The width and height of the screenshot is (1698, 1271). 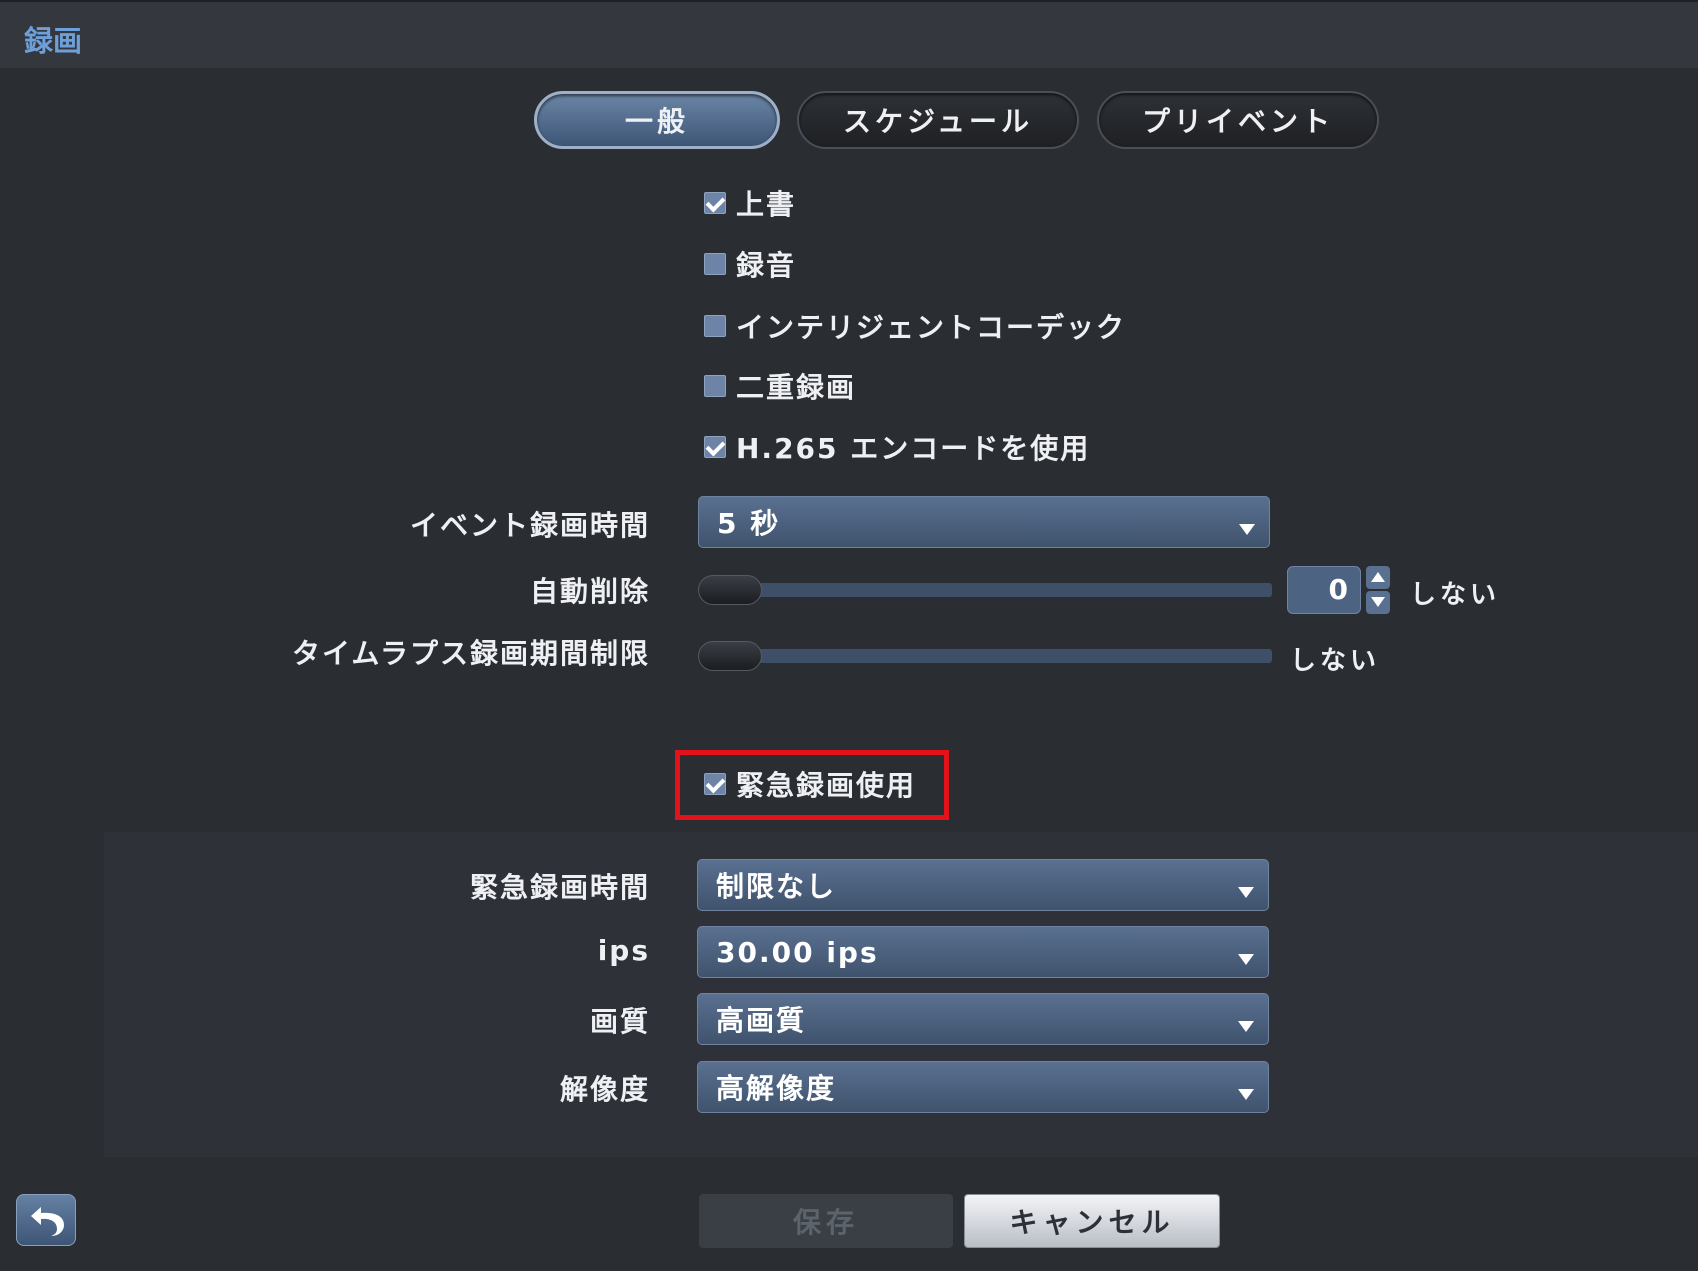 I want to click on audio-record-checkbox, so click(x=715, y=264).